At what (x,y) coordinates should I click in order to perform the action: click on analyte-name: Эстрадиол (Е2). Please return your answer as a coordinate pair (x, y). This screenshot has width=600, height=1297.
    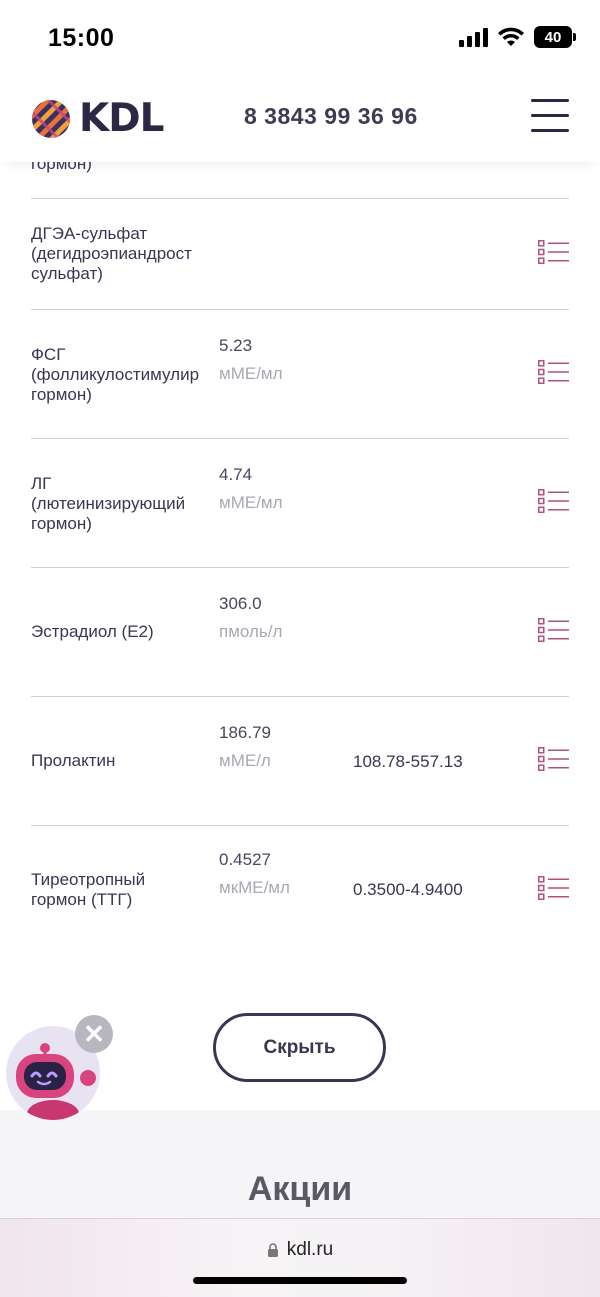
    Looking at the image, I should click on (92, 631).